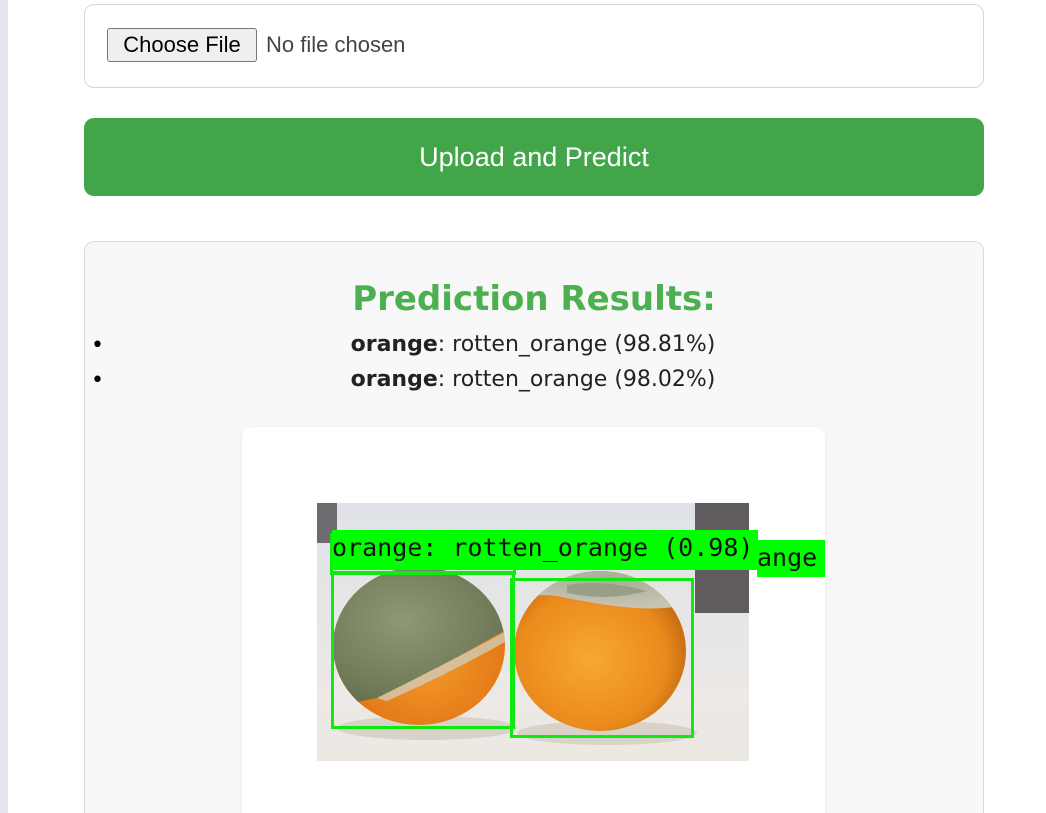  I want to click on left-scroll-rail, so click(4, 406).